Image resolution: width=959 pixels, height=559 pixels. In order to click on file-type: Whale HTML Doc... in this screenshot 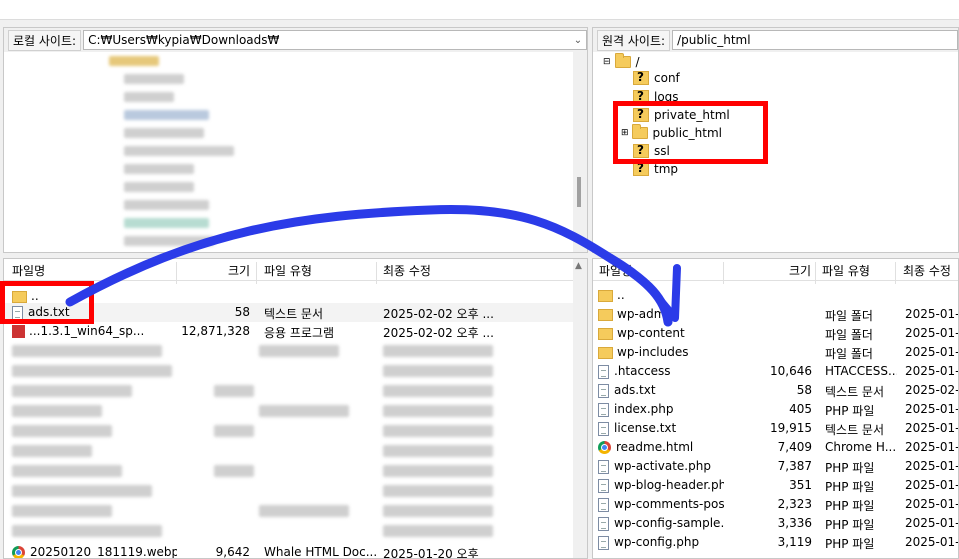, I will do `click(320, 552)`.